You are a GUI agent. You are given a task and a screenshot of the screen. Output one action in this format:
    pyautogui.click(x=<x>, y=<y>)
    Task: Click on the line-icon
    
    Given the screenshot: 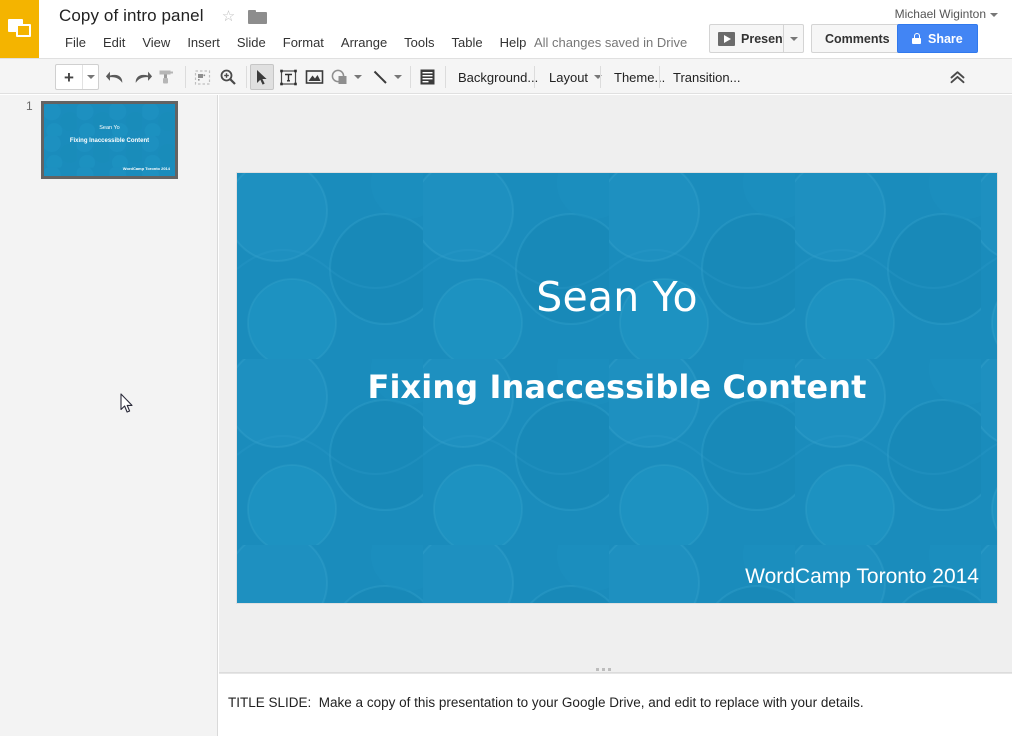 What is the action you would take?
    pyautogui.click(x=380, y=77)
    